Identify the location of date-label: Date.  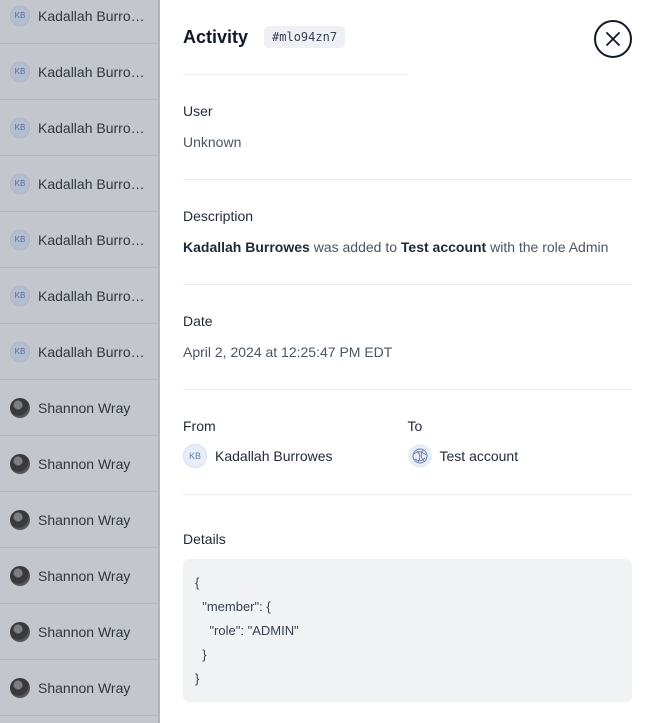
(198, 321).